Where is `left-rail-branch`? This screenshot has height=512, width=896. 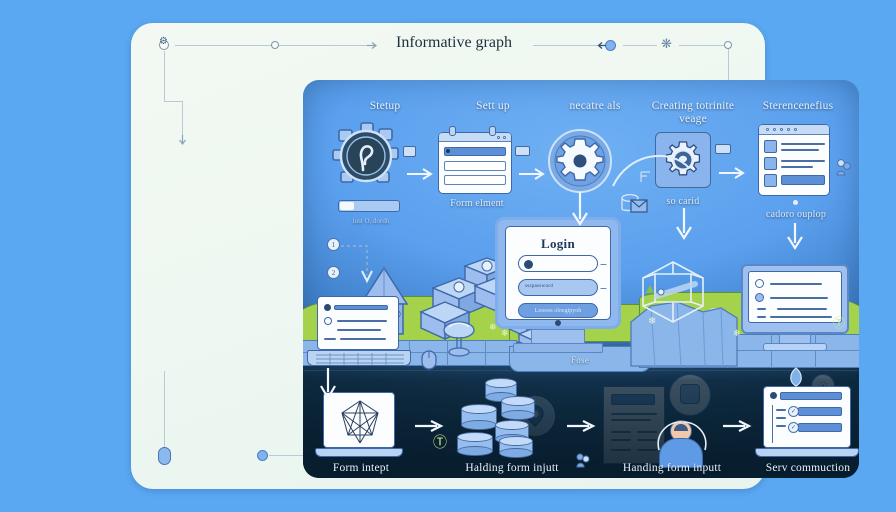
left-rail-branch is located at coordinates (173, 101).